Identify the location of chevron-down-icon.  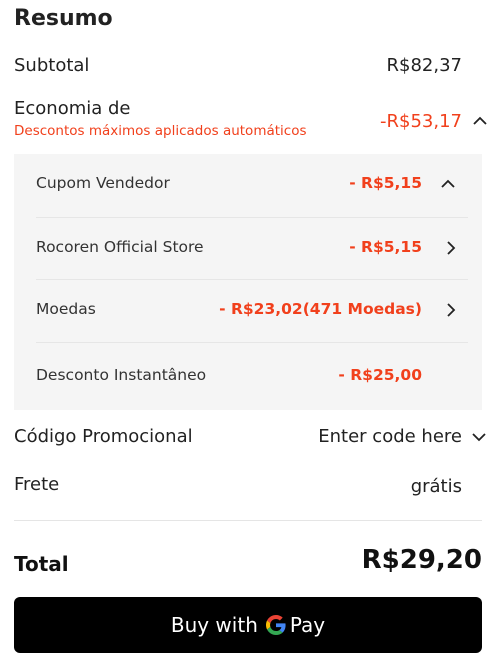
(479, 437).